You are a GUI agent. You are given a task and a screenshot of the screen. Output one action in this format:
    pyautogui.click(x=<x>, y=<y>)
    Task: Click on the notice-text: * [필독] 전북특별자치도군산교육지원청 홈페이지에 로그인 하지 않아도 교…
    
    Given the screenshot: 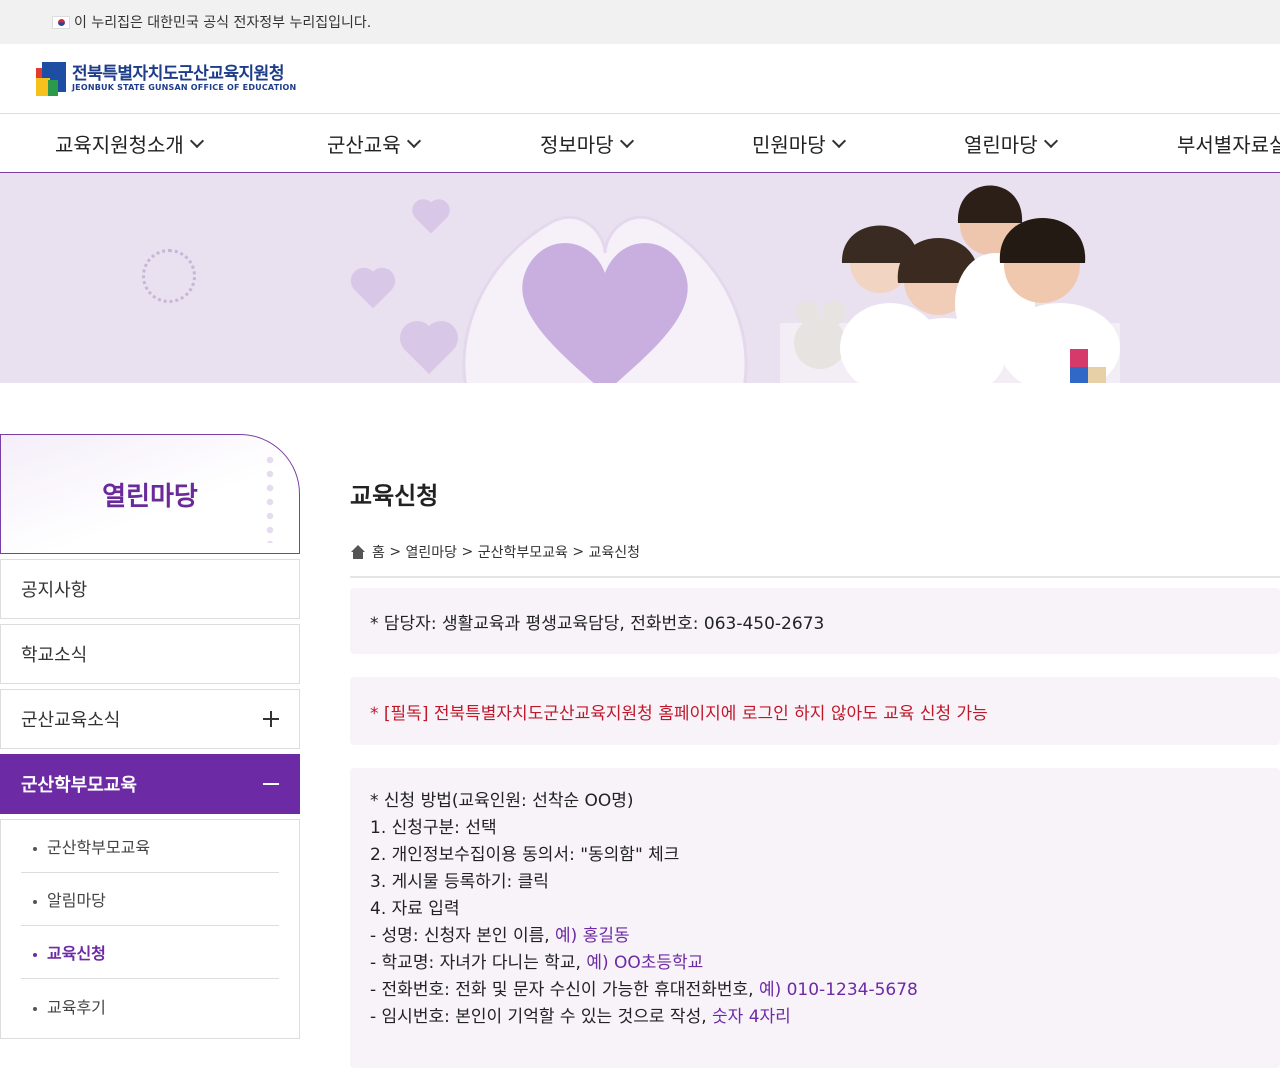 What is the action you would take?
    pyautogui.click(x=679, y=713)
    